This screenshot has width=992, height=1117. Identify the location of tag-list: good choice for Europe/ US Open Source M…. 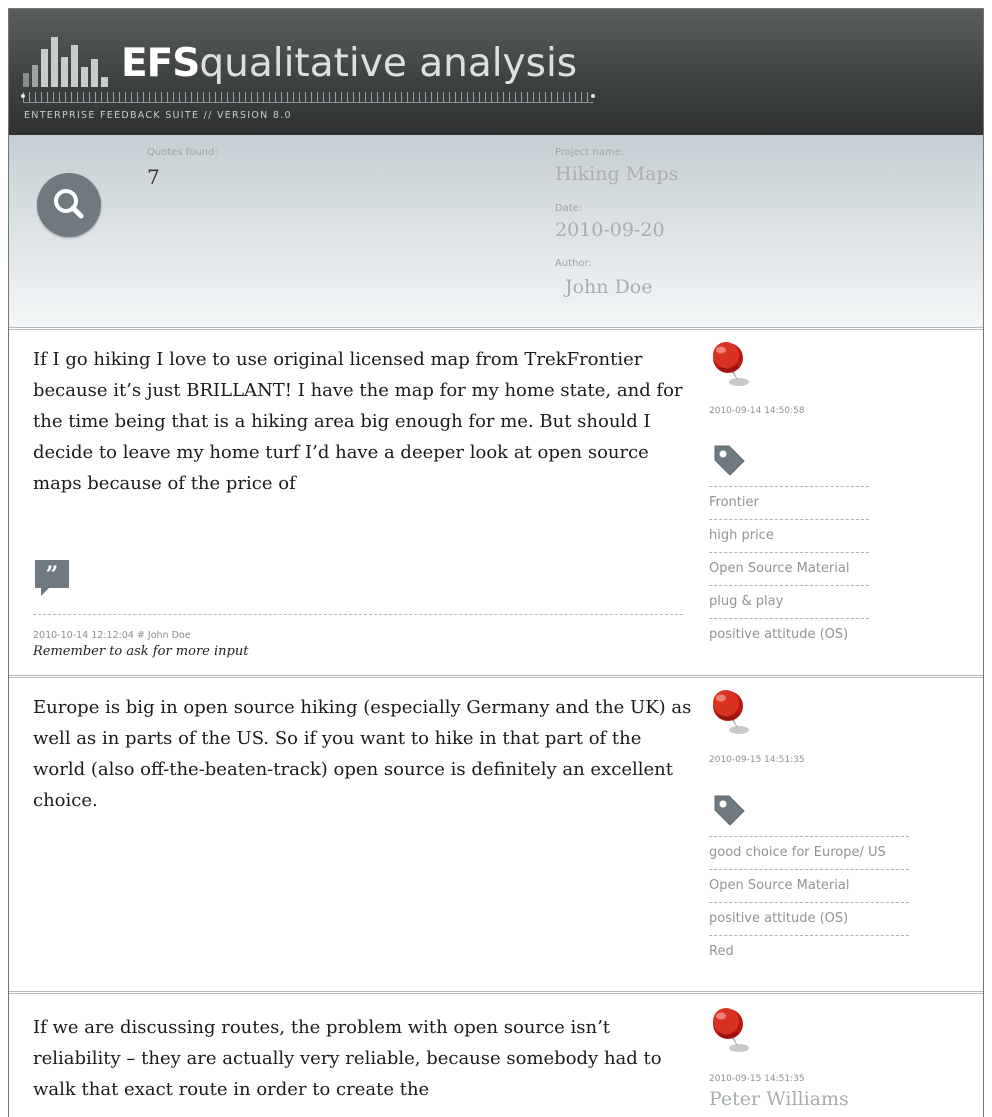
(809, 902).